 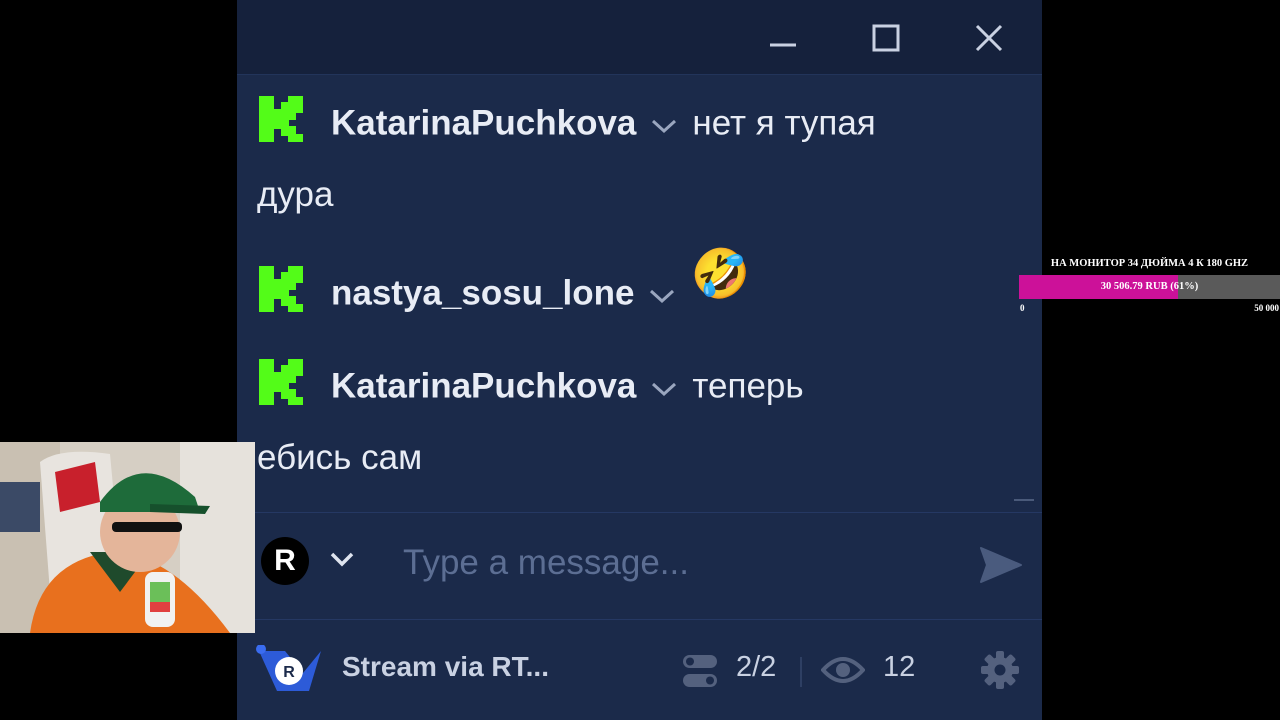 I want to click on chat-message-text: теперь, so click(x=748, y=386).